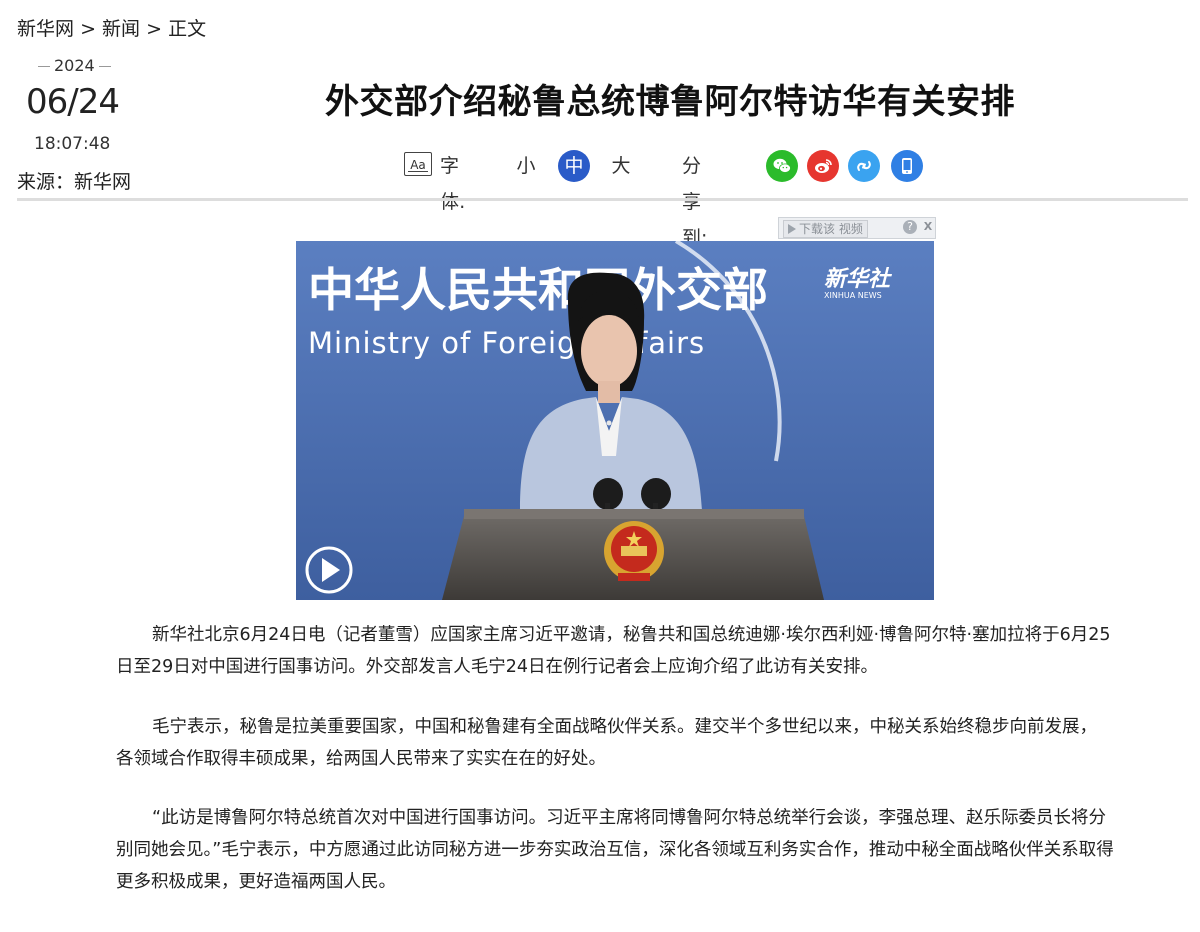  I want to click on font-size-small-button: 小, so click(526, 166).